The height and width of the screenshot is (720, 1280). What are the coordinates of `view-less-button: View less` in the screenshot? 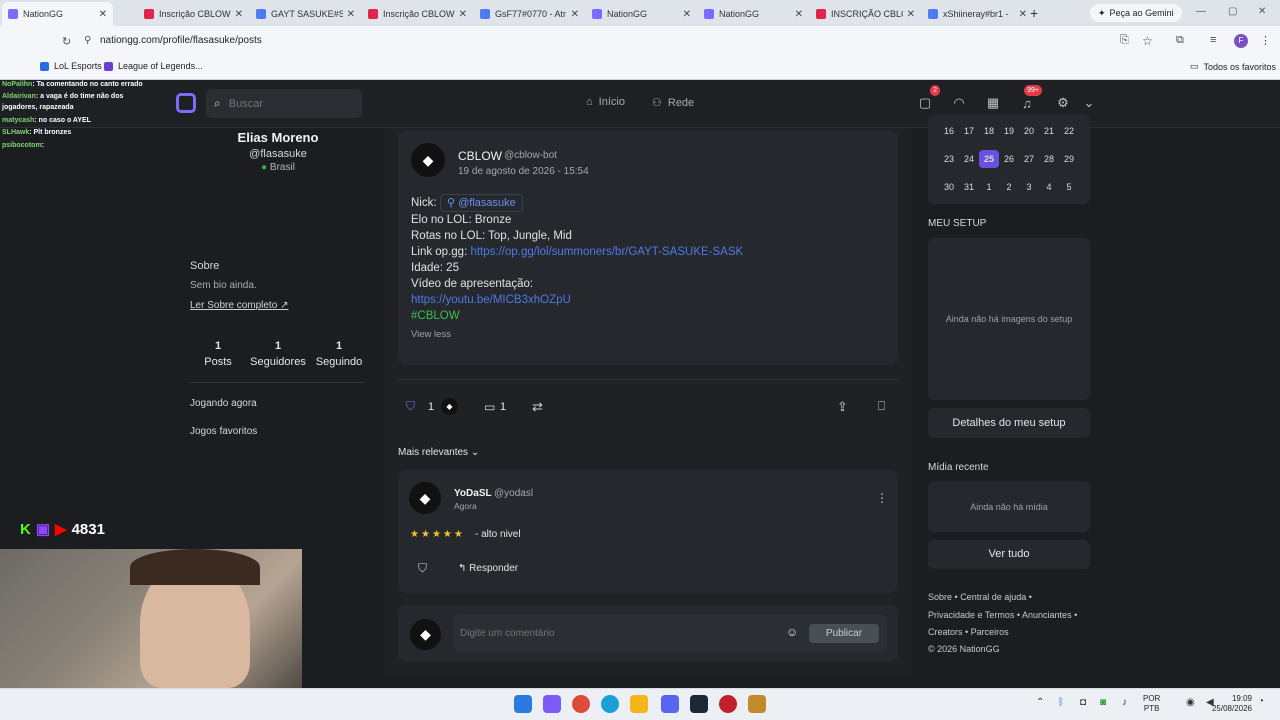 It's located at (431, 334).